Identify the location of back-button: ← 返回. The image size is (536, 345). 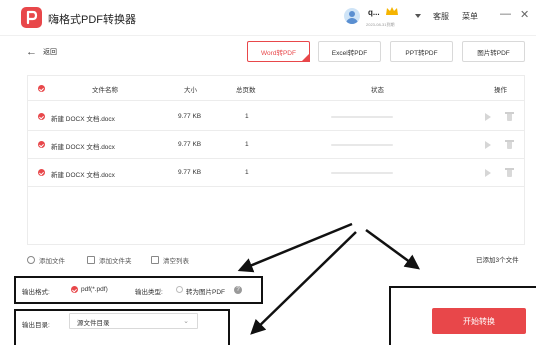
(41, 52).